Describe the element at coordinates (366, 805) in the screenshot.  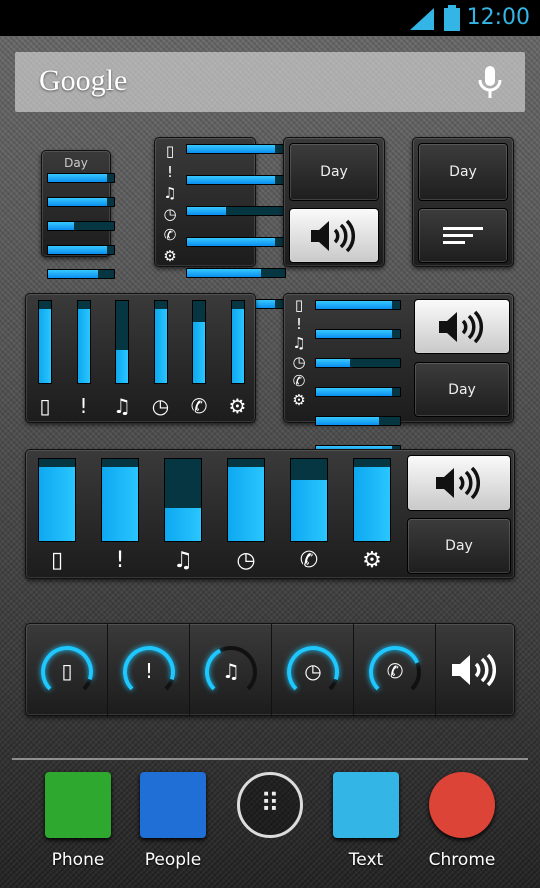
I see `text-icon` at that location.